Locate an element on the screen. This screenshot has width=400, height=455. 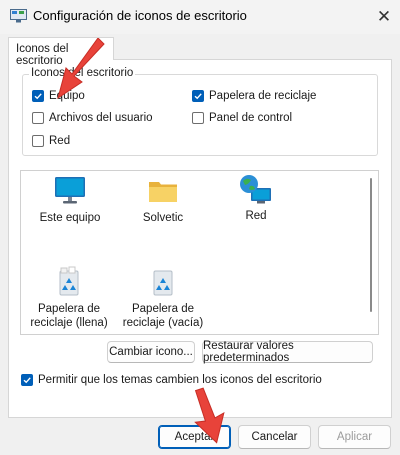
apply-button: Aplicar is located at coordinates (354, 437).